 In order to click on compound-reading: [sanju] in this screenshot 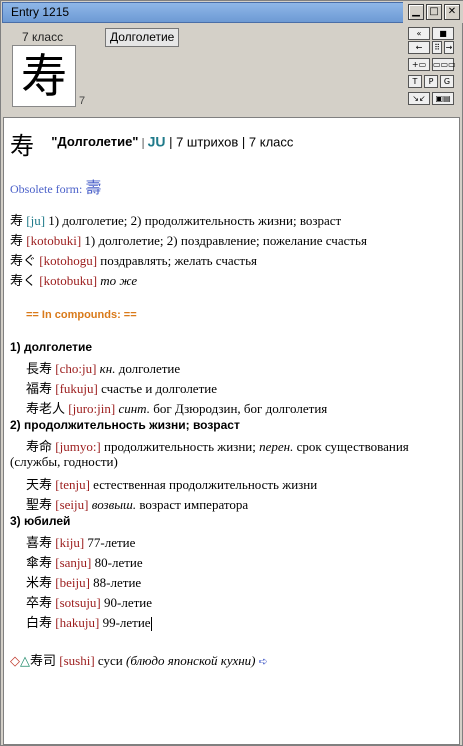, I will do `click(73, 562)`.